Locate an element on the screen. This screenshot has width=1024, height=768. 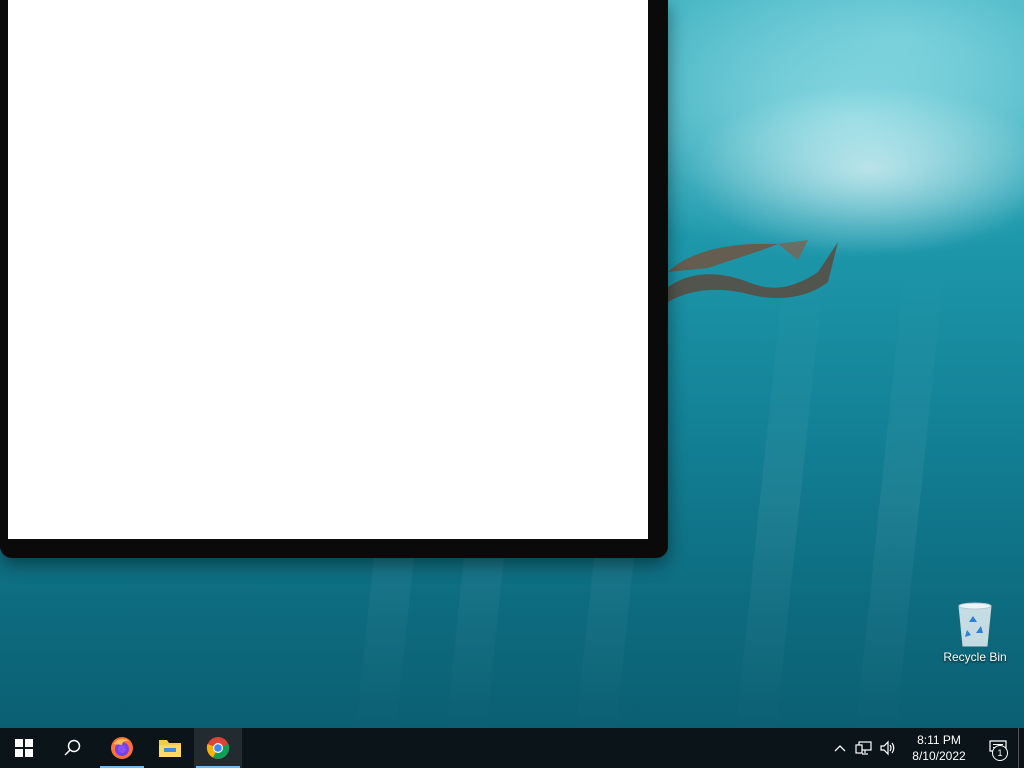
chevron-up-icon is located at coordinates (840, 748).